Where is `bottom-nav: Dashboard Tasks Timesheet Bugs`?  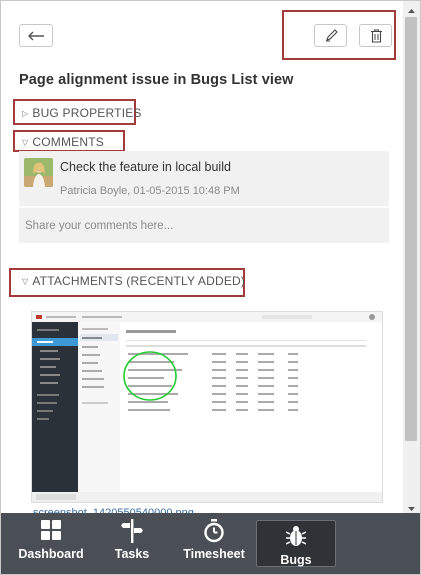 bottom-nav: Dashboard Tasks Timesheet Bugs is located at coordinates (210, 543).